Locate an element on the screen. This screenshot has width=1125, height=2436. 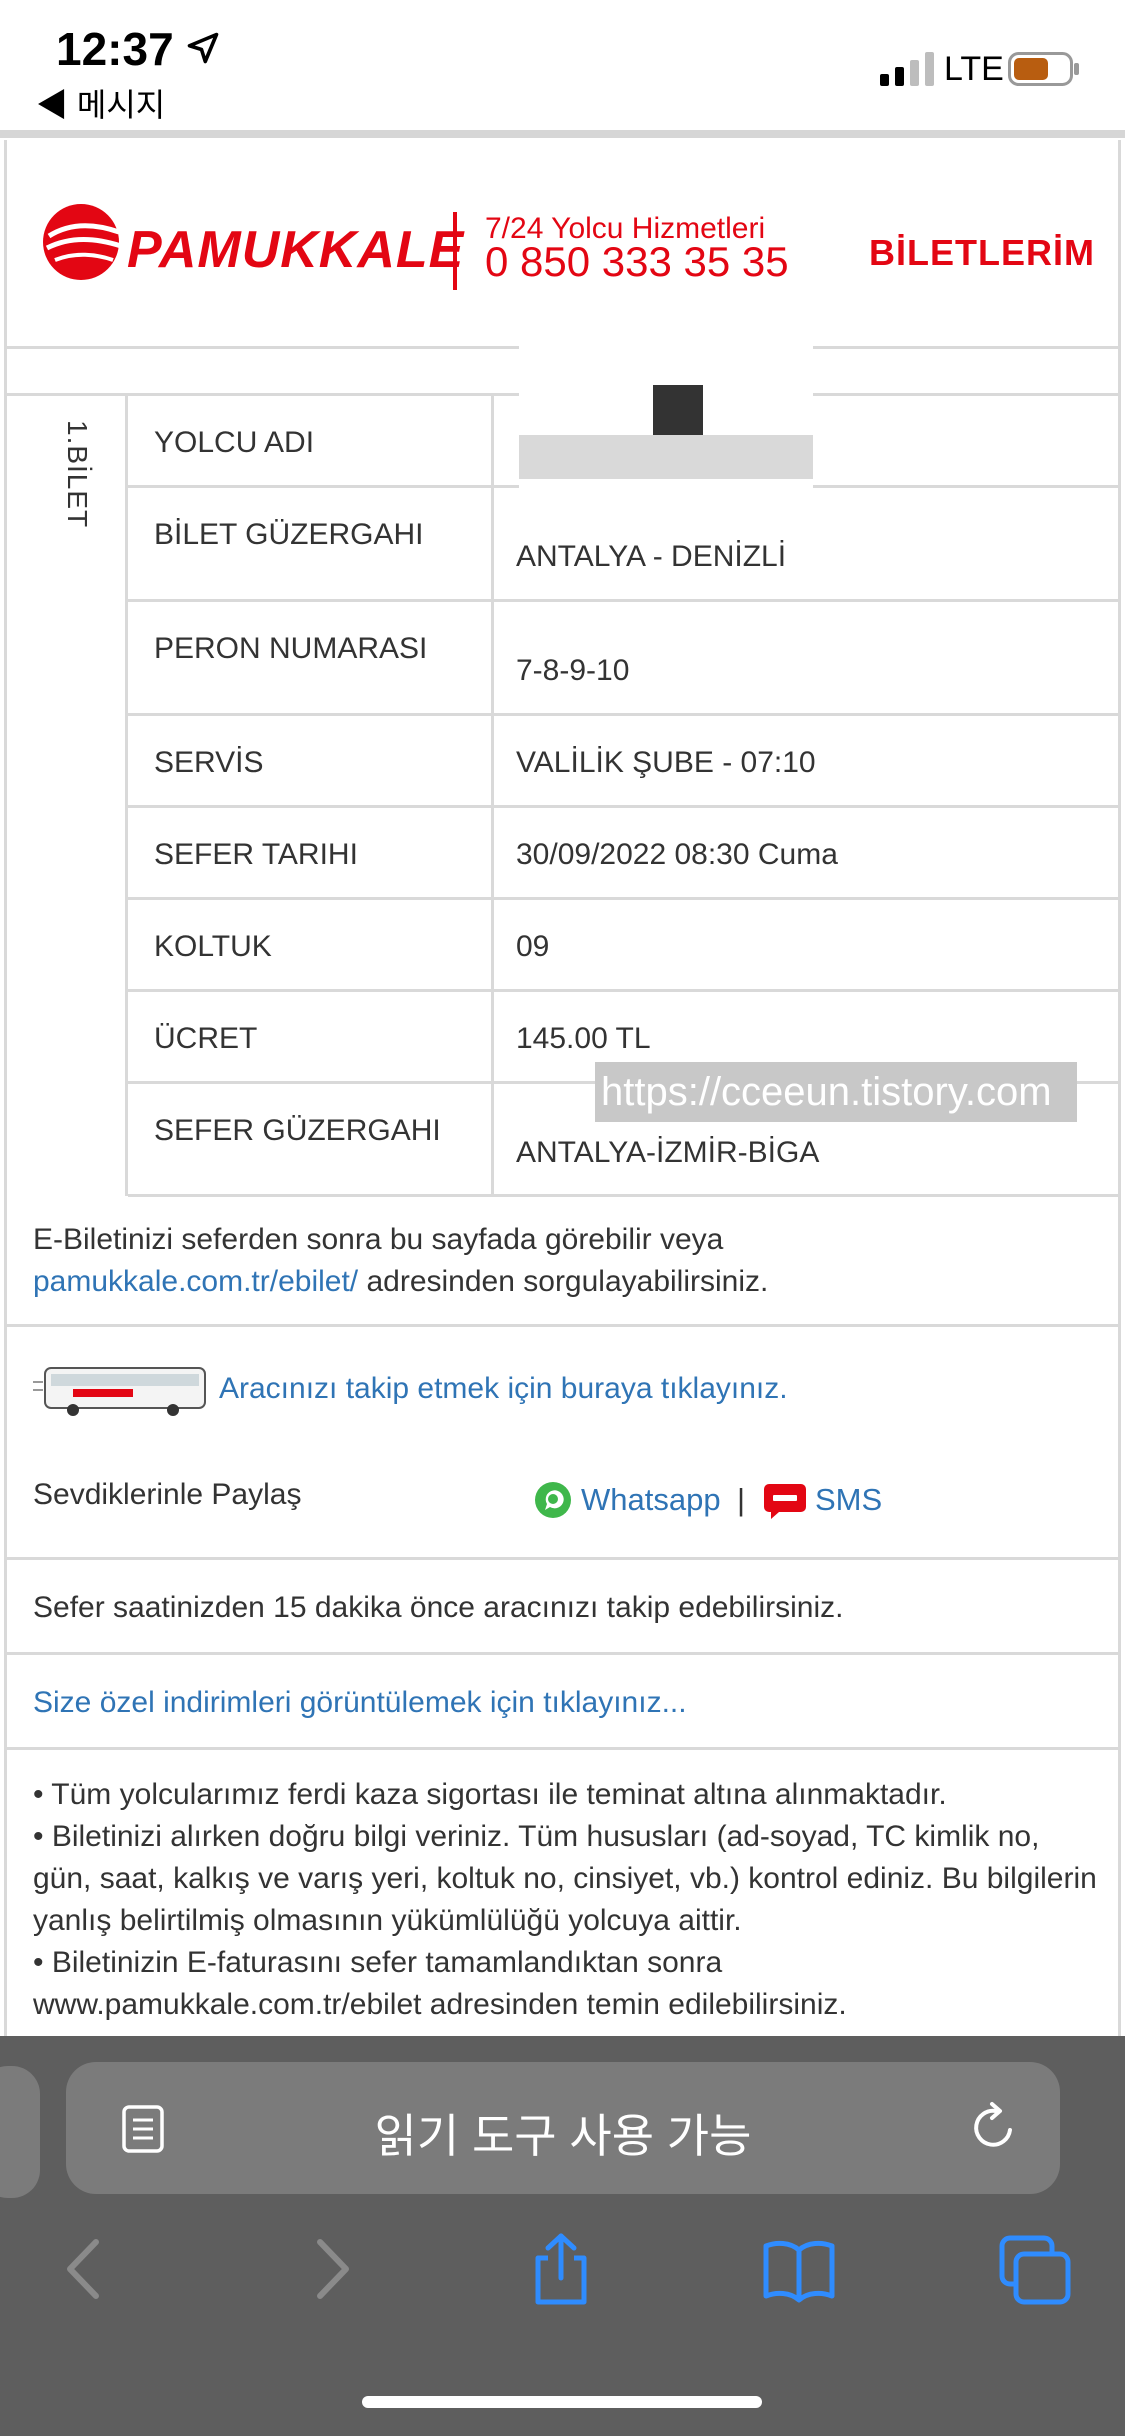
row-value: VALİLİK ŞUBE - 07:10 is located at coordinates (666, 762).